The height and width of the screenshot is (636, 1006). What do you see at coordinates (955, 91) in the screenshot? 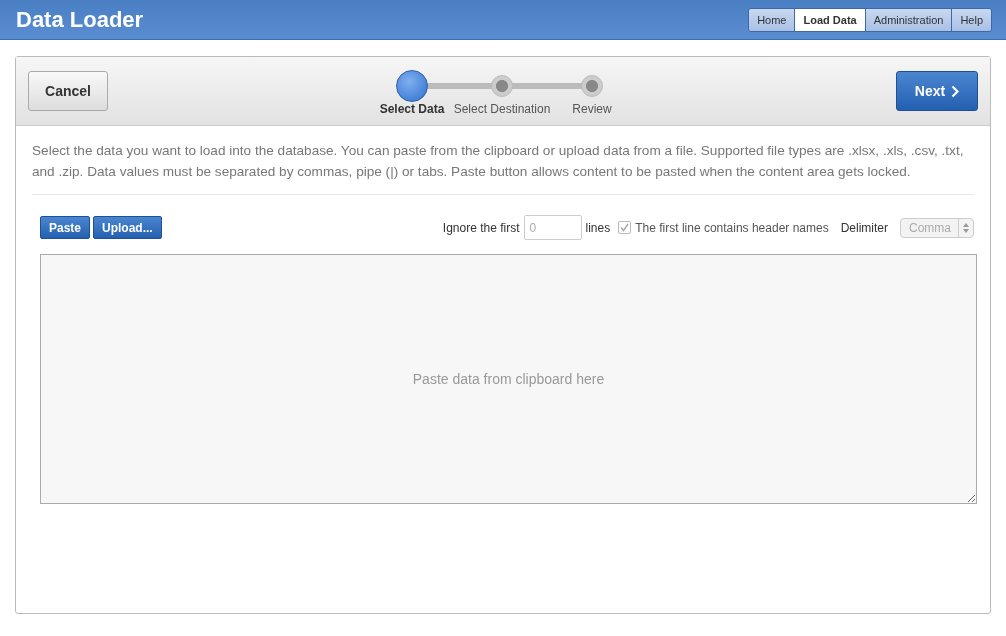
I see `chevron-right-icon` at bounding box center [955, 91].